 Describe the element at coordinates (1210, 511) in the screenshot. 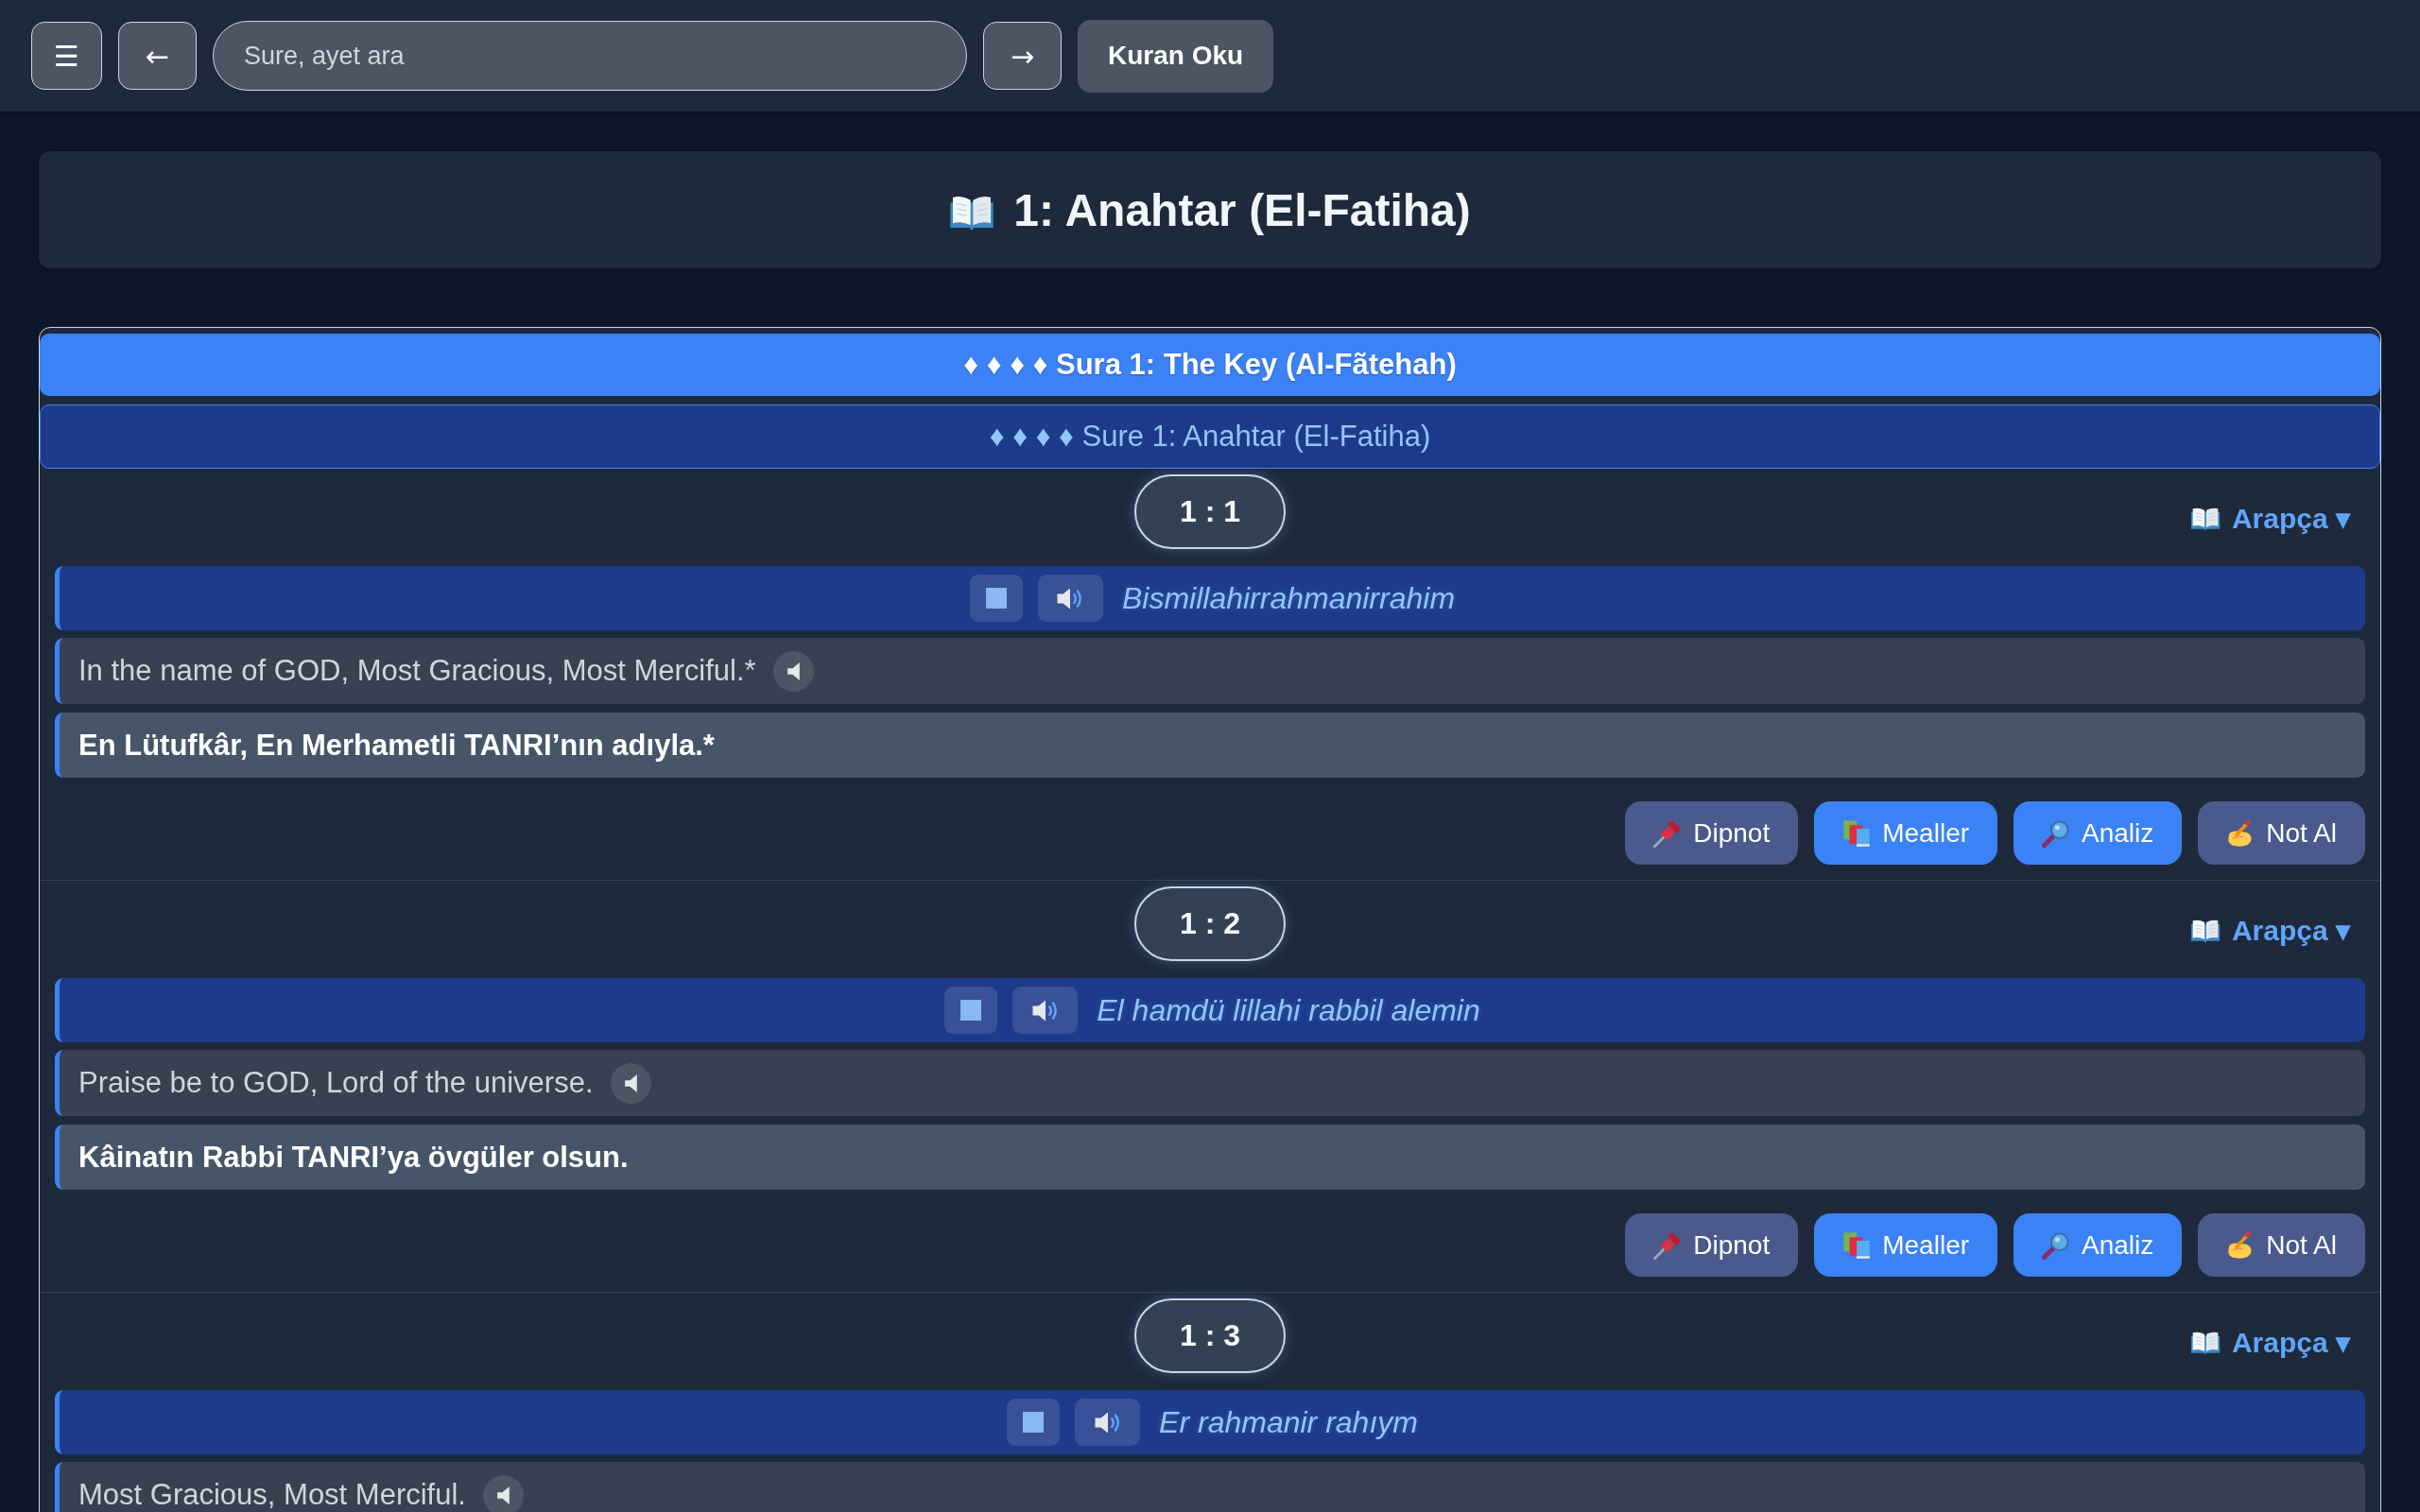

I see `verse-number: 1` at that location.